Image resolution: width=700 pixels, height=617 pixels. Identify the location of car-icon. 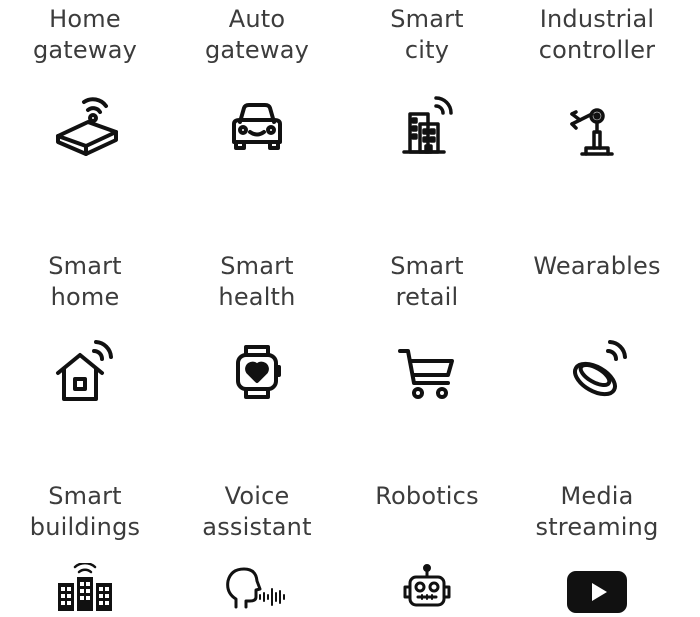
(257, 127).